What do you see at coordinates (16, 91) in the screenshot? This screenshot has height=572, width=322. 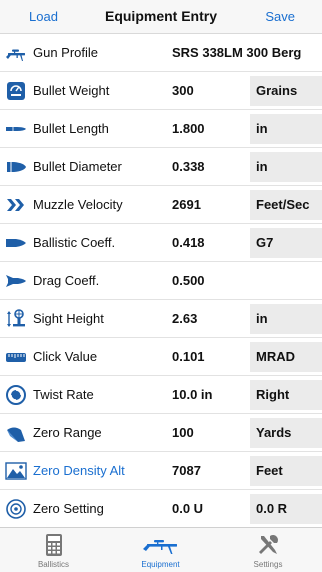 I see `scale-icon` at bounding box center [16, 91].